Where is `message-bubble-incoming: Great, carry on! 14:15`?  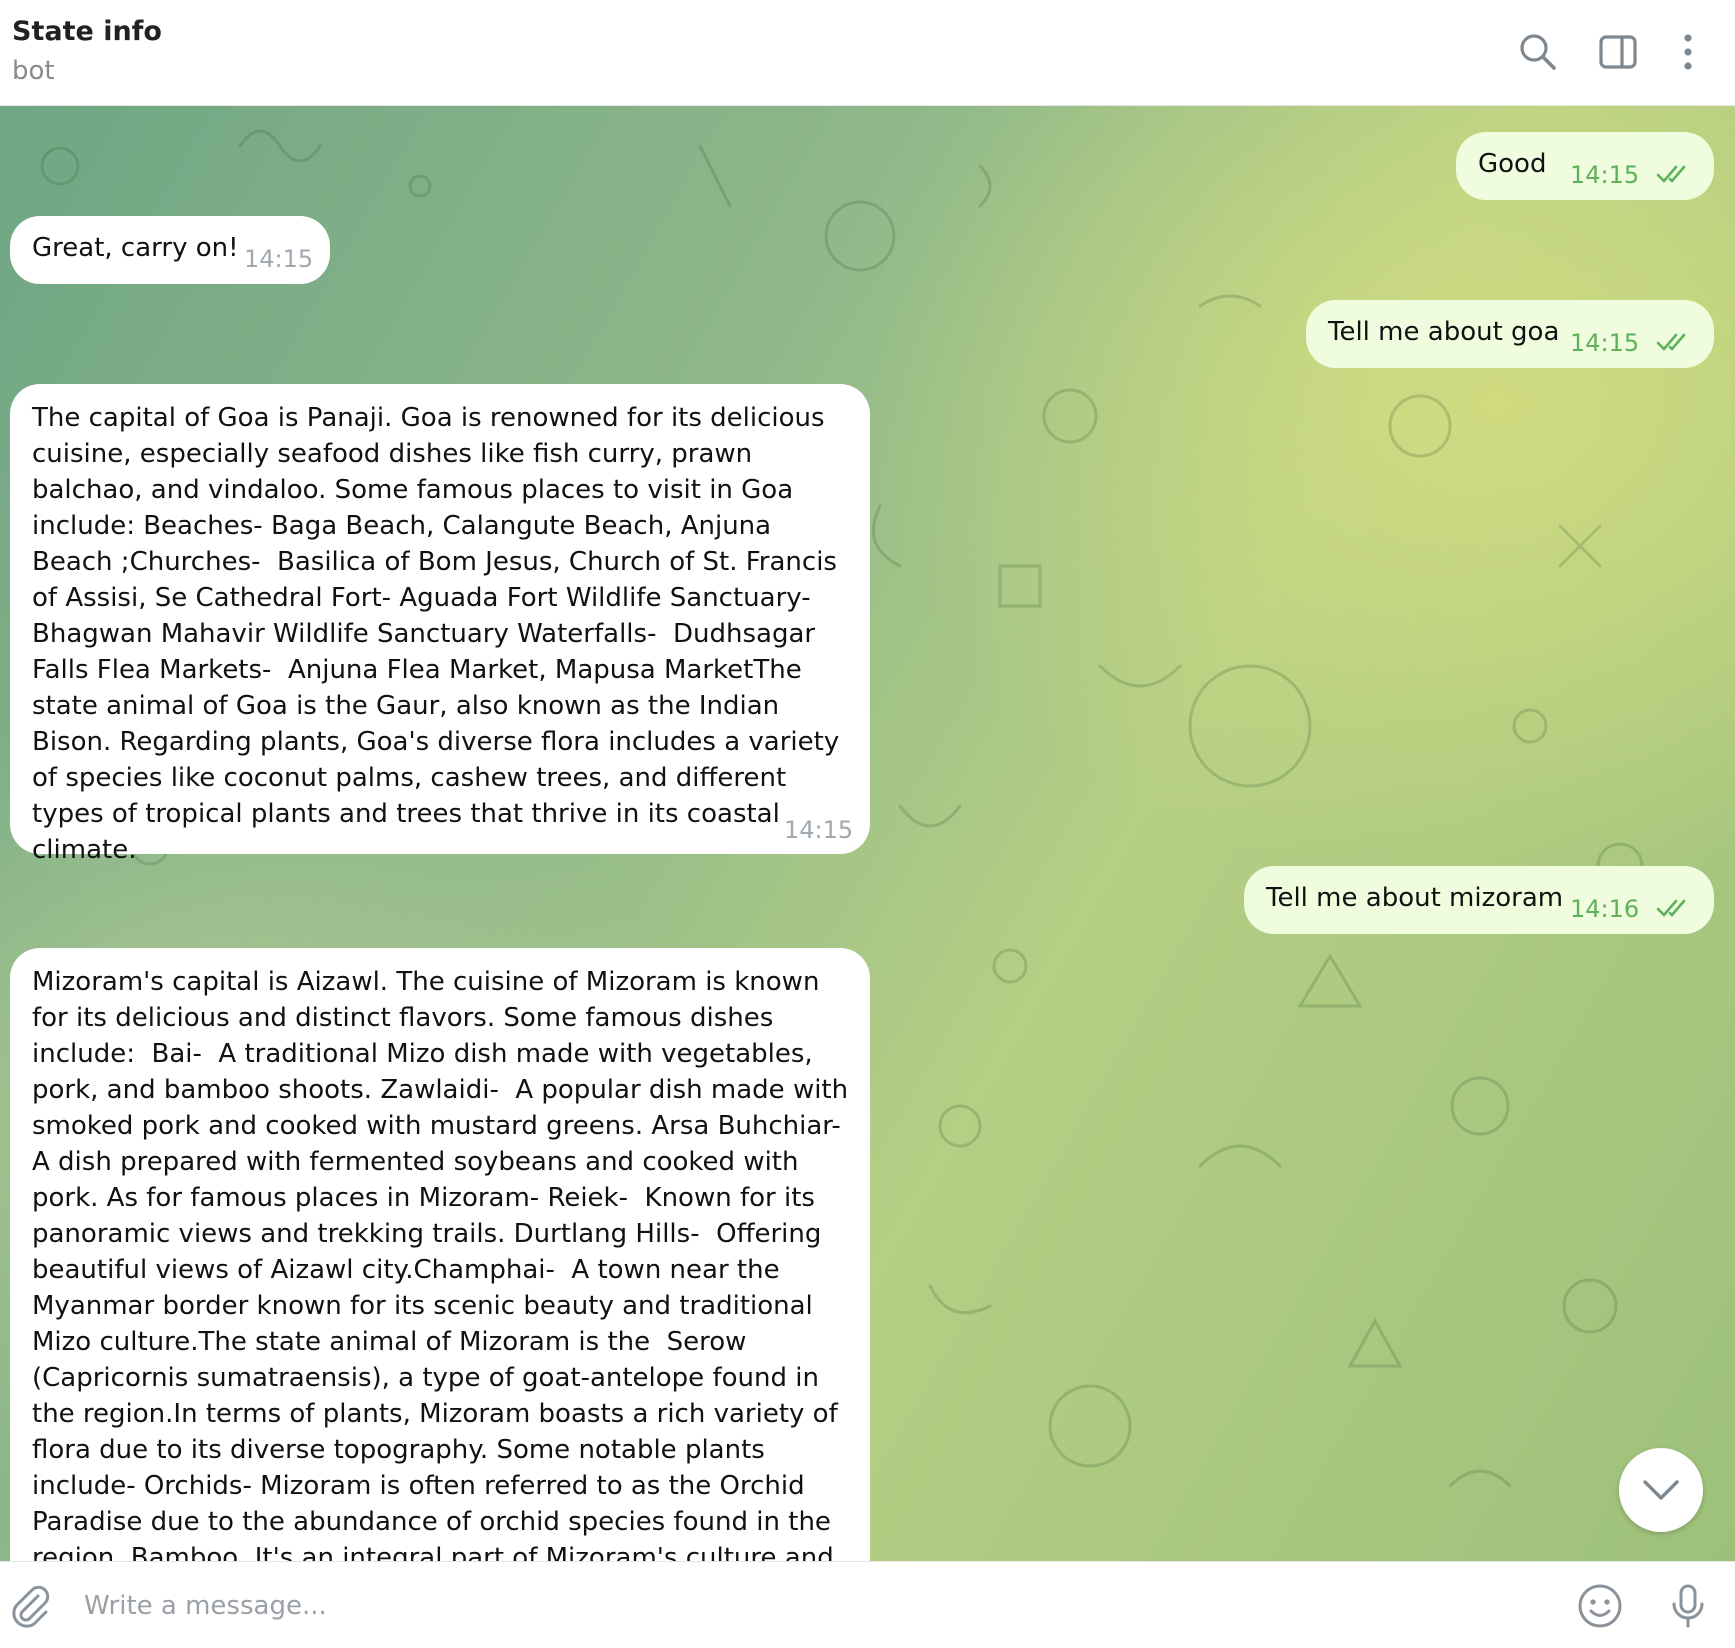 message-bubble-incoming: Great, carry on! 14:15 is located at coordinates (170, 250).